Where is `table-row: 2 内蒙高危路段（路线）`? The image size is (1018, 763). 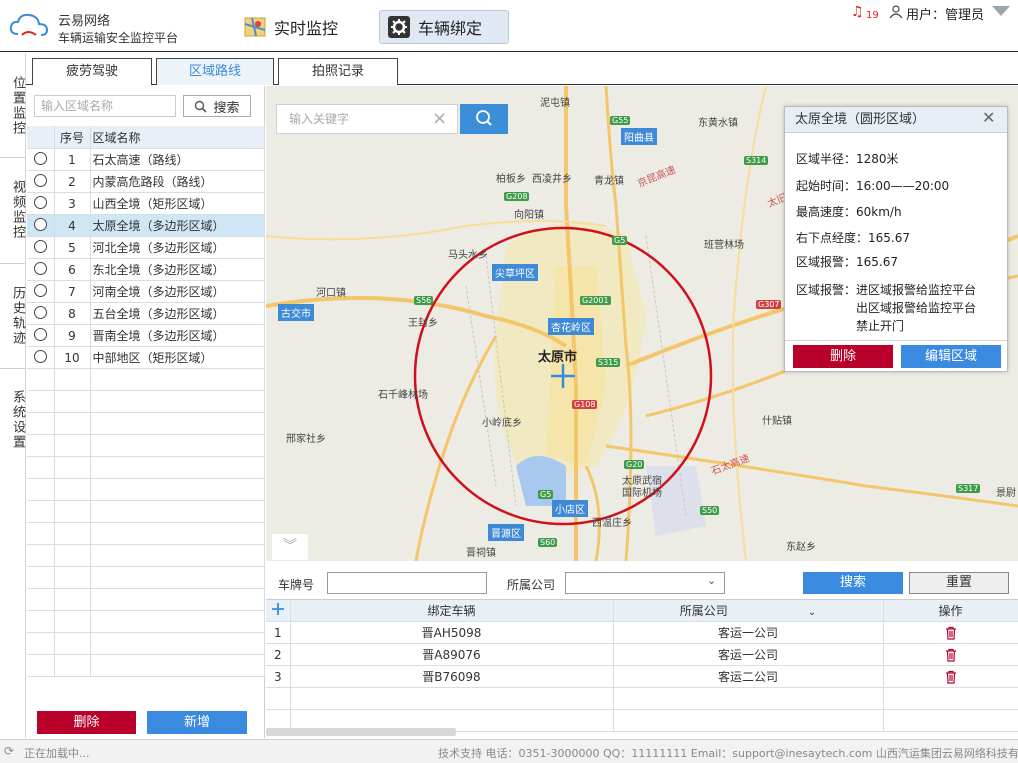
table-row: 2 内蒙高危路段（路线） is located at coordinates (146, 181).